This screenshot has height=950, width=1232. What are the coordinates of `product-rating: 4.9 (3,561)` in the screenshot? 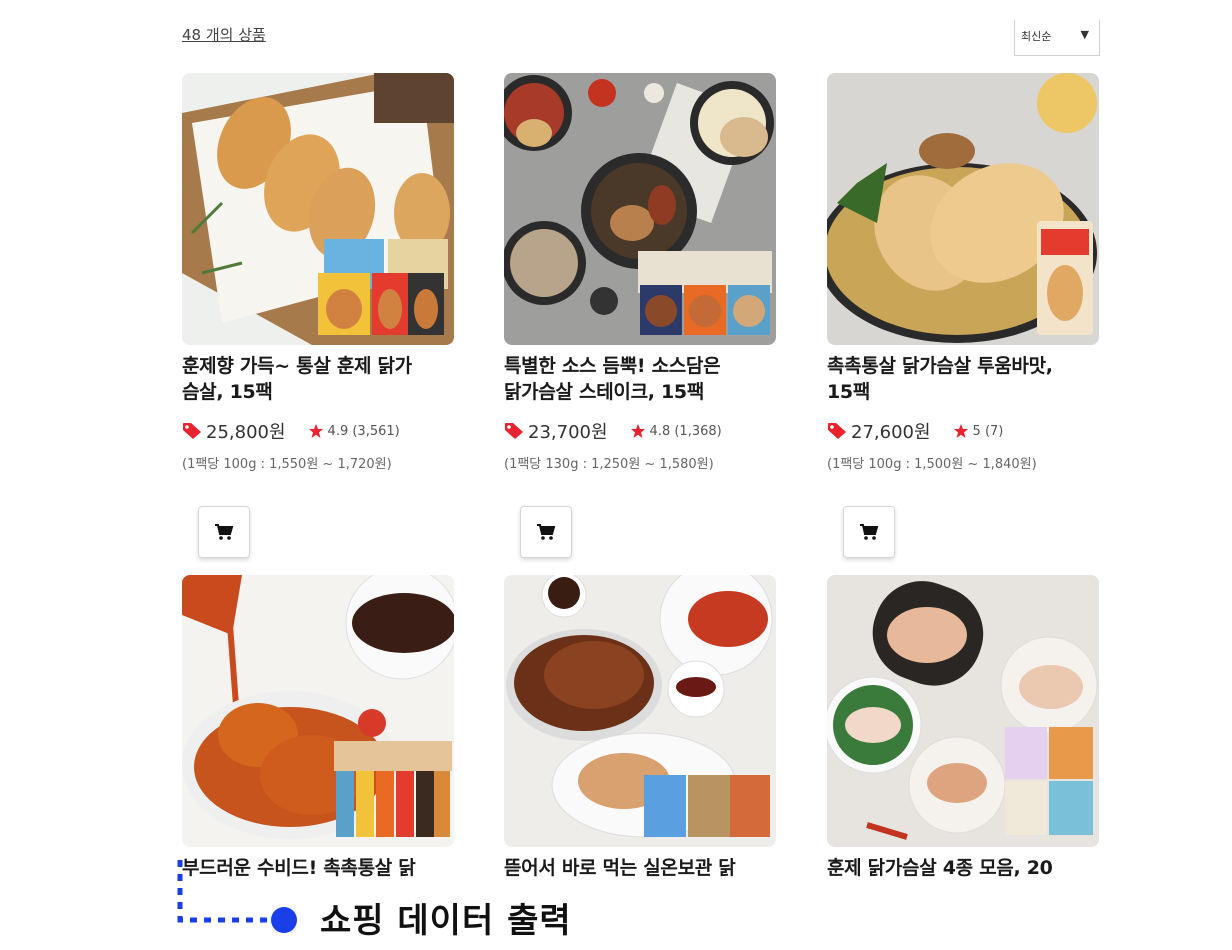 It's located at (363, 431).